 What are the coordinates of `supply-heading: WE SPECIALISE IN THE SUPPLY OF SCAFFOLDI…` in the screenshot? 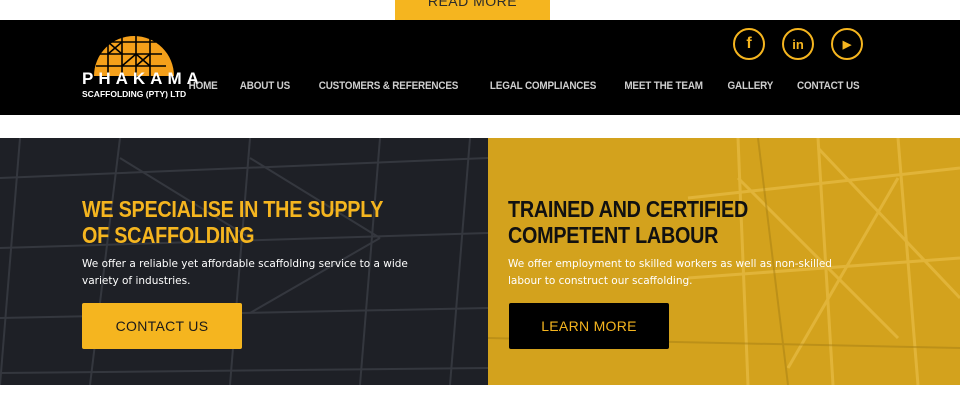 It's located at (232, 222).